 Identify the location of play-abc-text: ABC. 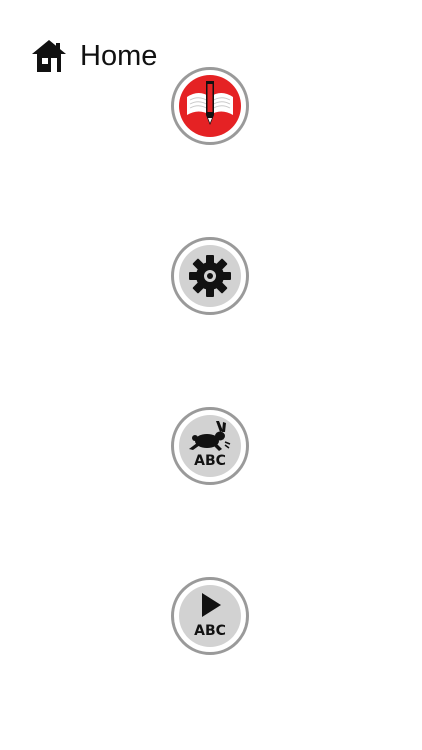
(210, 631).